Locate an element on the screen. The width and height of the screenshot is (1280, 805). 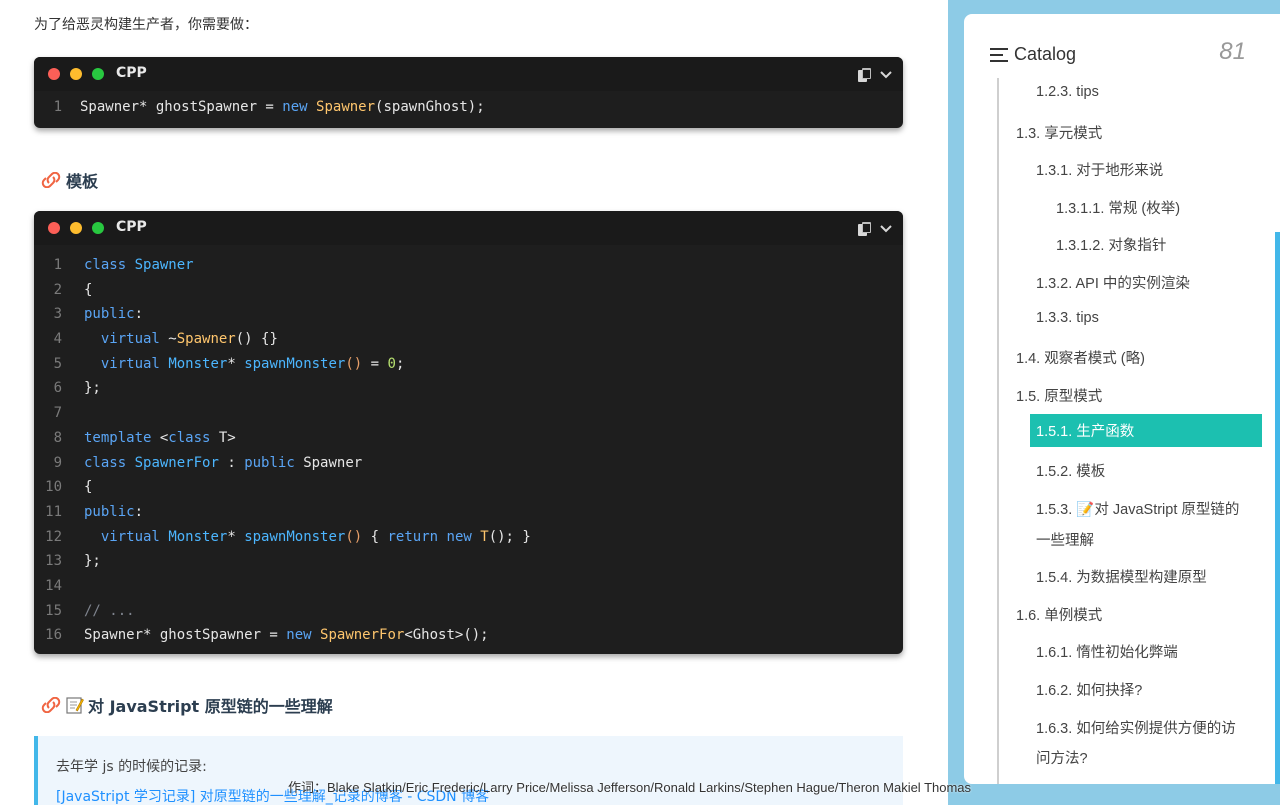
window-dot-red is located at coordinates (54, 74).